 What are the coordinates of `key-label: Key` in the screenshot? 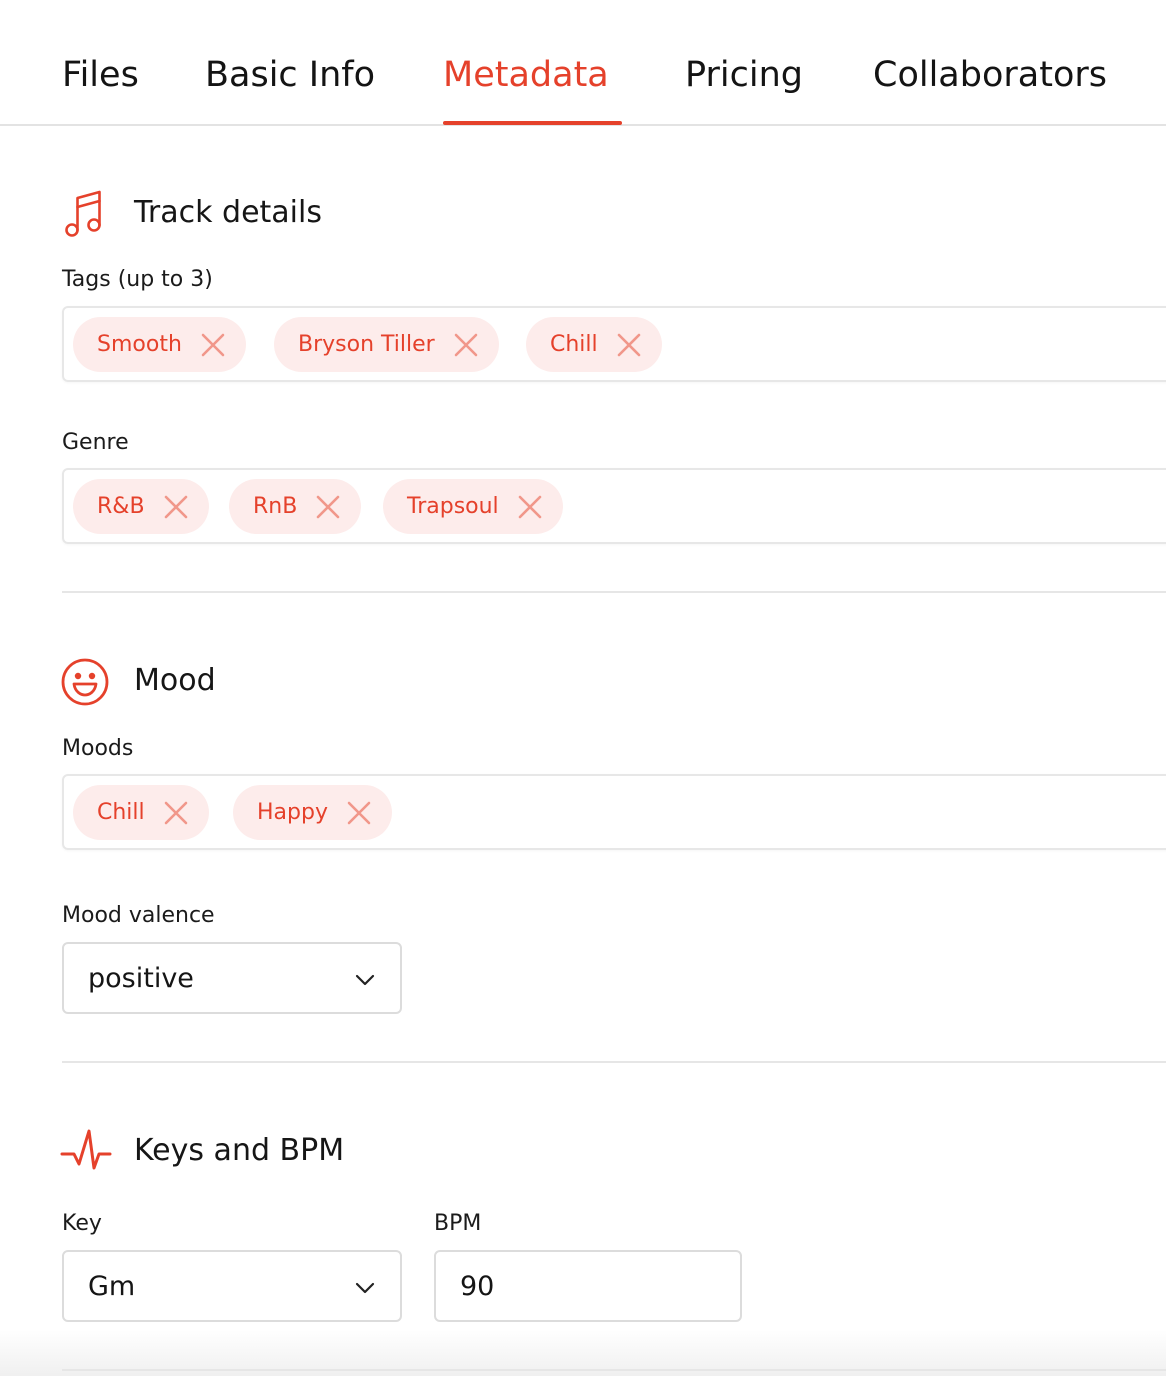 It's located at (82, 1223).